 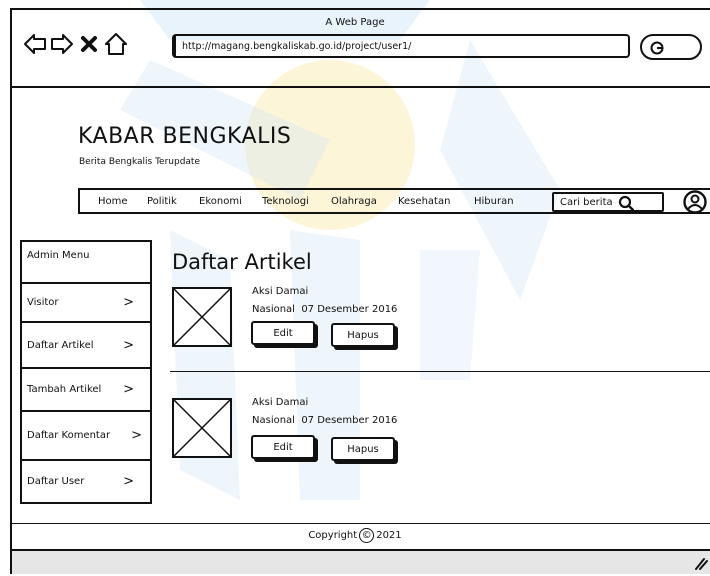 What do you see at coordinates (43, 302) in the screenshot?
I see `sidebar-item-label: Visitor` at bounding box center [43, 302].